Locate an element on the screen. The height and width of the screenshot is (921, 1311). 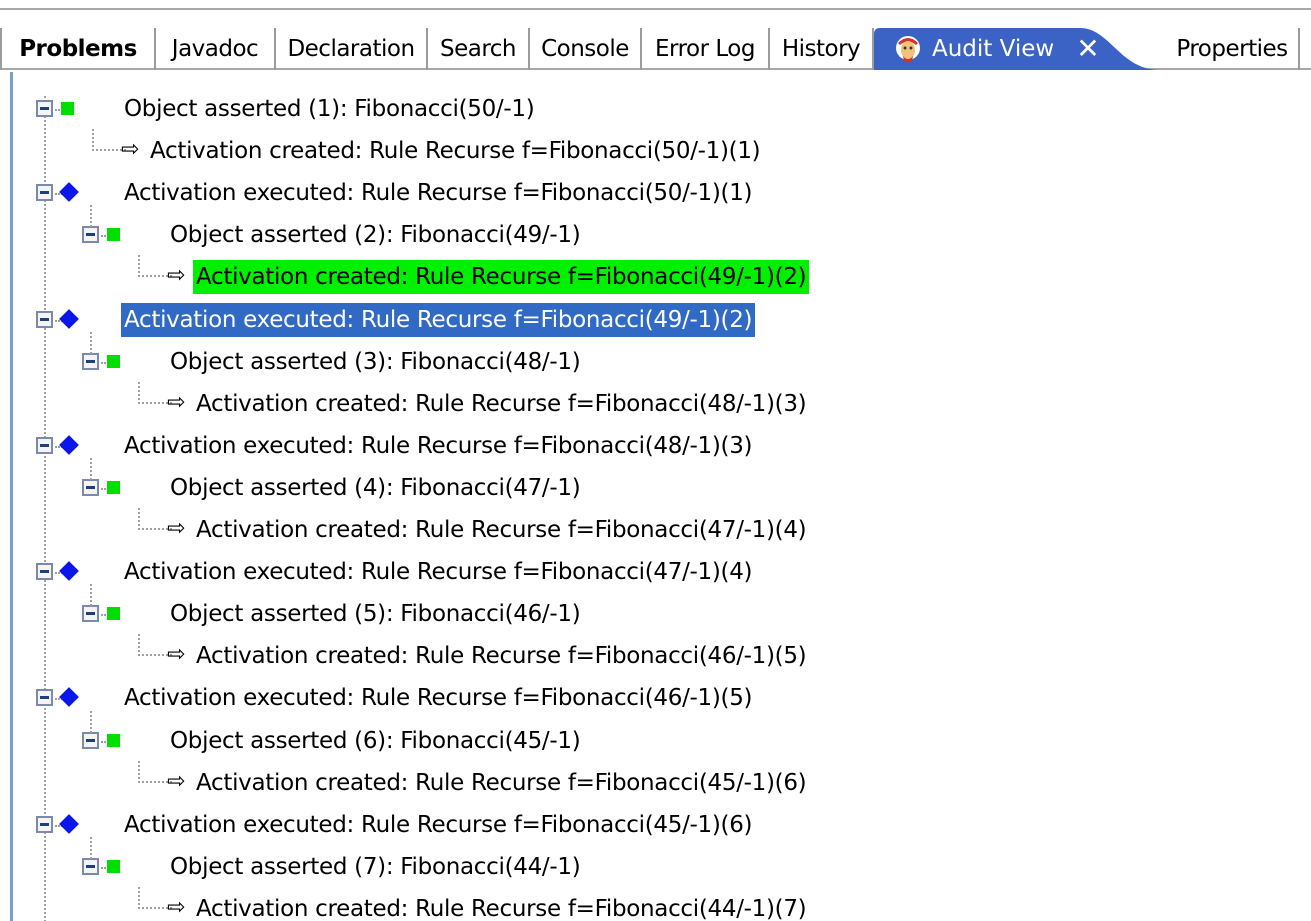
object-asserted-item: Object asserted (1): Fibonacci(50/-1) is located at coordinates (329, 109).